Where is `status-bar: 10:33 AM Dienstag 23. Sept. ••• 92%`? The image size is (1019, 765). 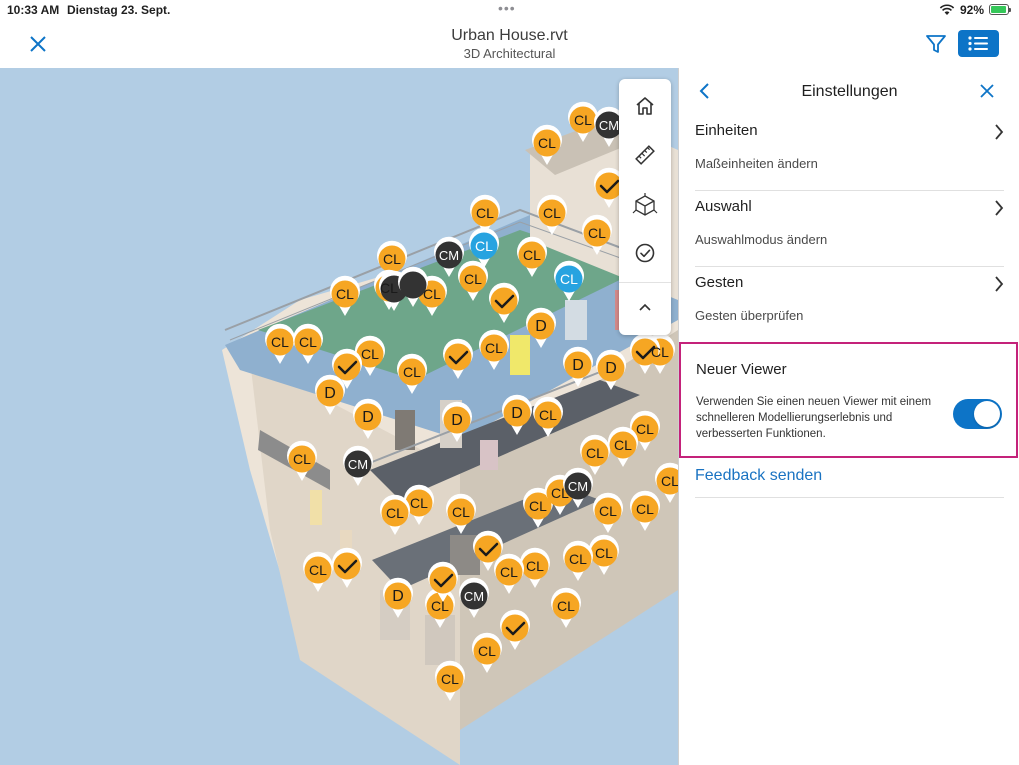 status-bar: 10:33 AM Dienstag 23. Sept. ••• 92% is located at coordinates (509, 11).